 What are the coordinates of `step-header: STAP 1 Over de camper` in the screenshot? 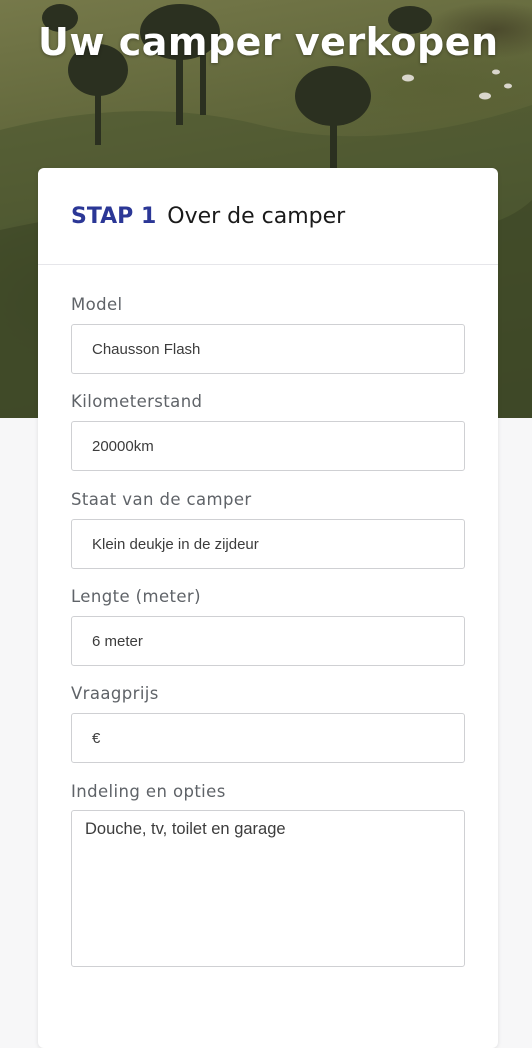 It's located at (268, 216).